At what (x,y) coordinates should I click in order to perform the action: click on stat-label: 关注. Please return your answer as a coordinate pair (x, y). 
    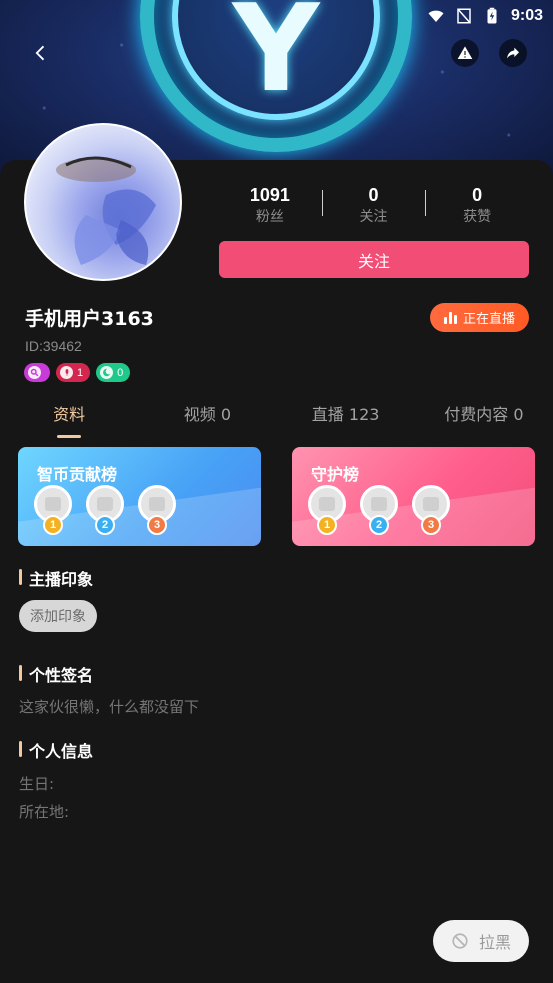
    Looking at the image, I should click on (373, 217).